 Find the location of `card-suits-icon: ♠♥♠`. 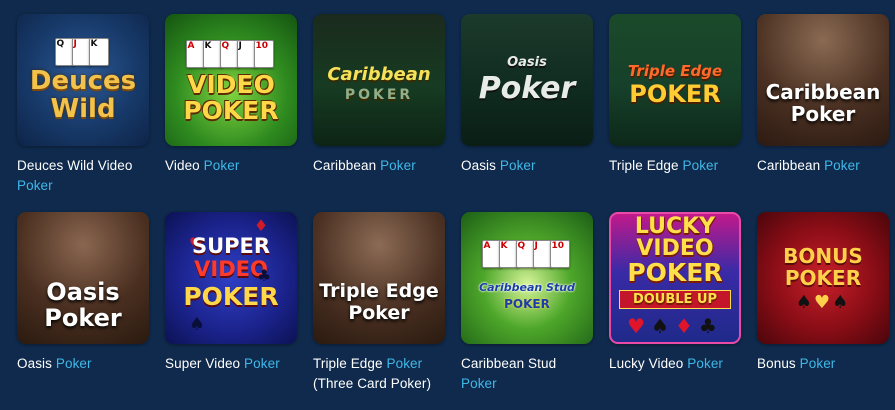

card-suits-icon: ♠♥♠ is located at coordinates (823, 302).